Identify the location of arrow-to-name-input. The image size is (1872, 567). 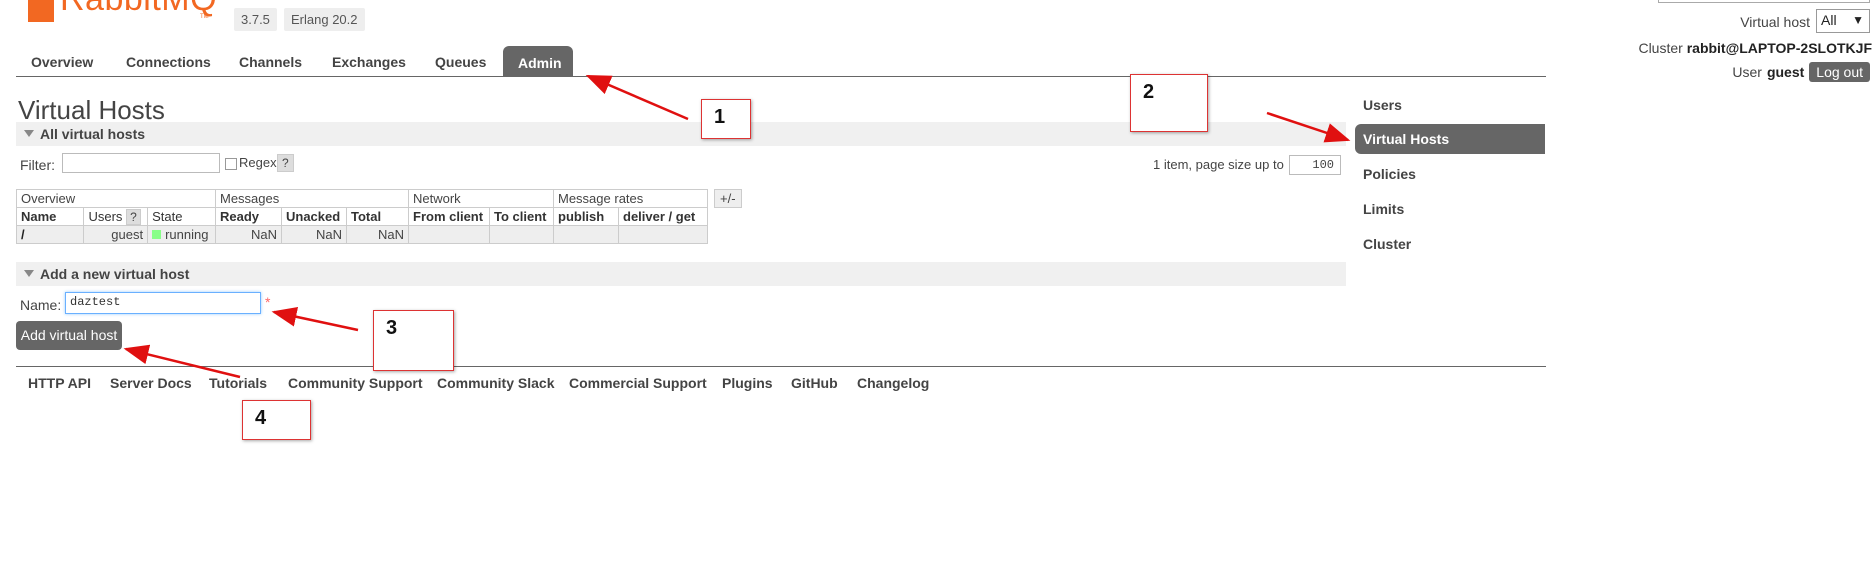
(315, 319).